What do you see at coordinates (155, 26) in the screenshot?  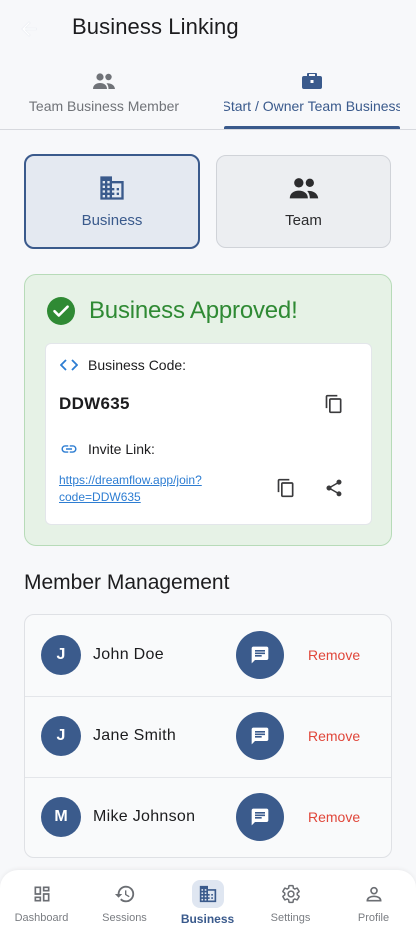 I see `page-title: Business Linking` at bounding box center [155, 26].